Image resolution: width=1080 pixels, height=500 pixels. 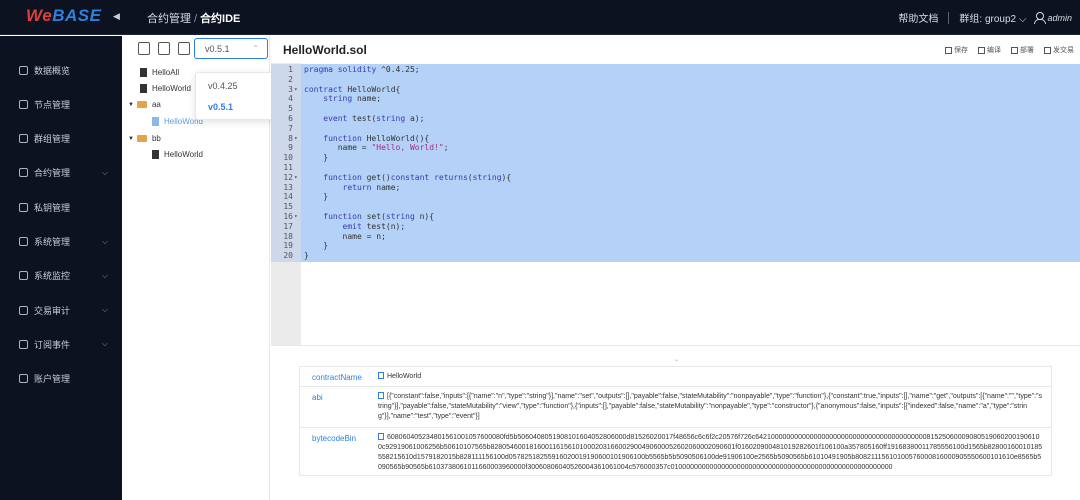 What do you see at coordinates (144, 48) in the screenshot?
I see `new-file-icon` at bounding box center [144, 48].